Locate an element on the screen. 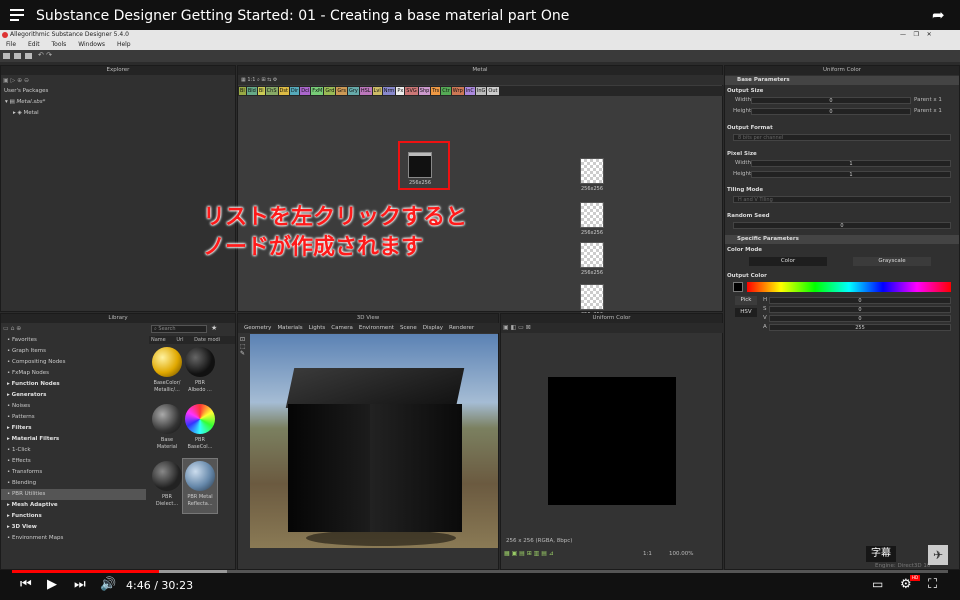 This screenshot has width=960, height=600. col-name: Name is located at coordinates (158, 340).